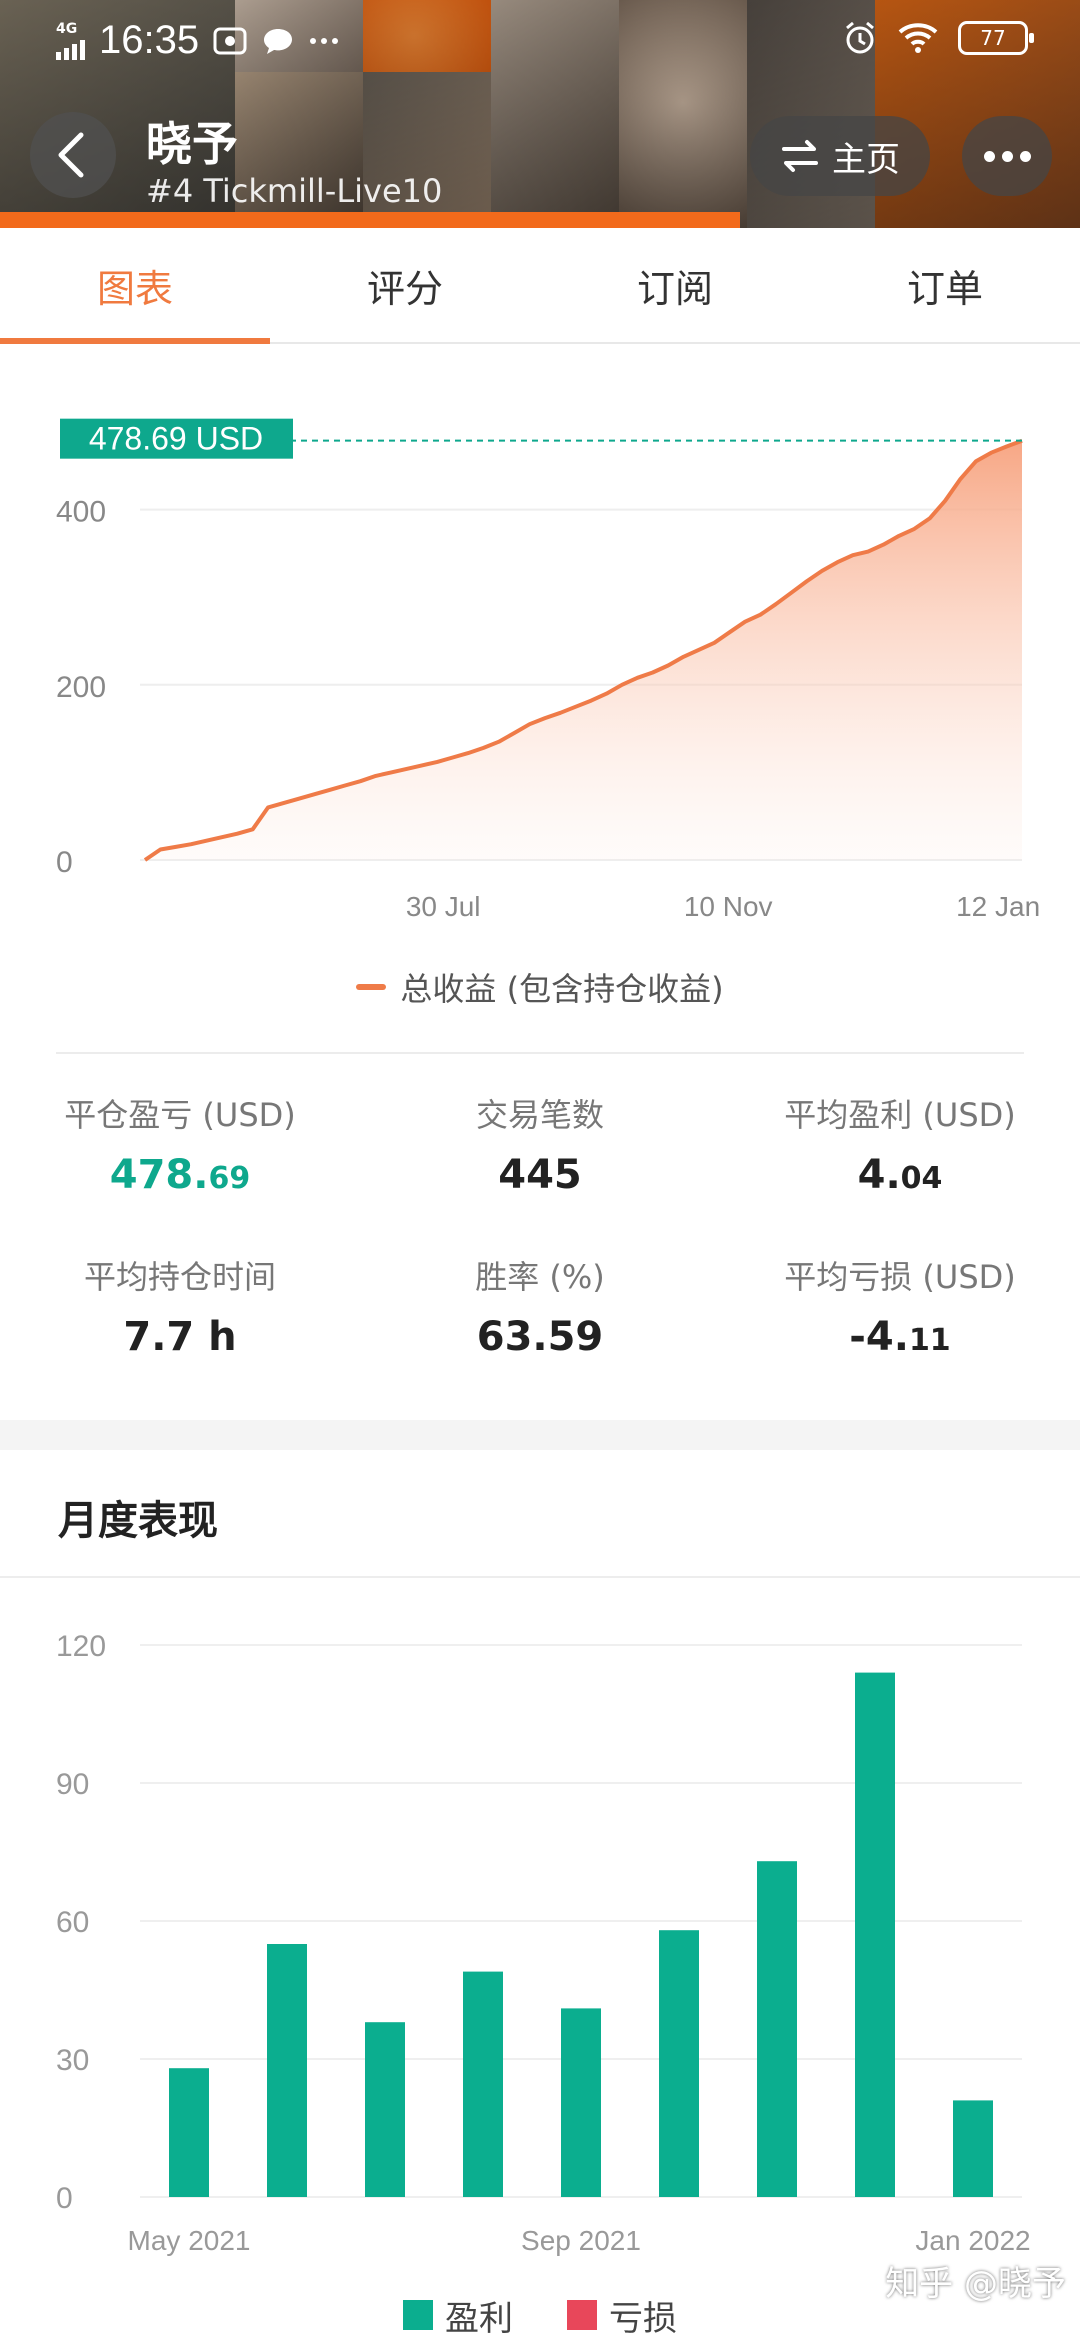  Describe the element at coordinates (371, 987) in the screenshot. I see `legend-line-swatch` at that location.